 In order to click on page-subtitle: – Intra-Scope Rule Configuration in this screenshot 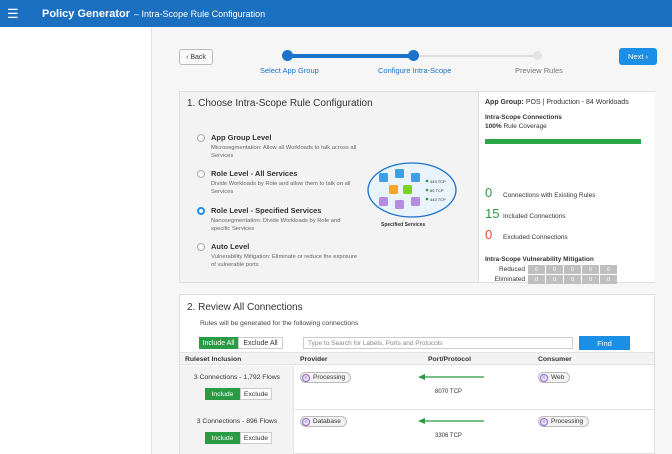, I will do `click(200, 13)`.